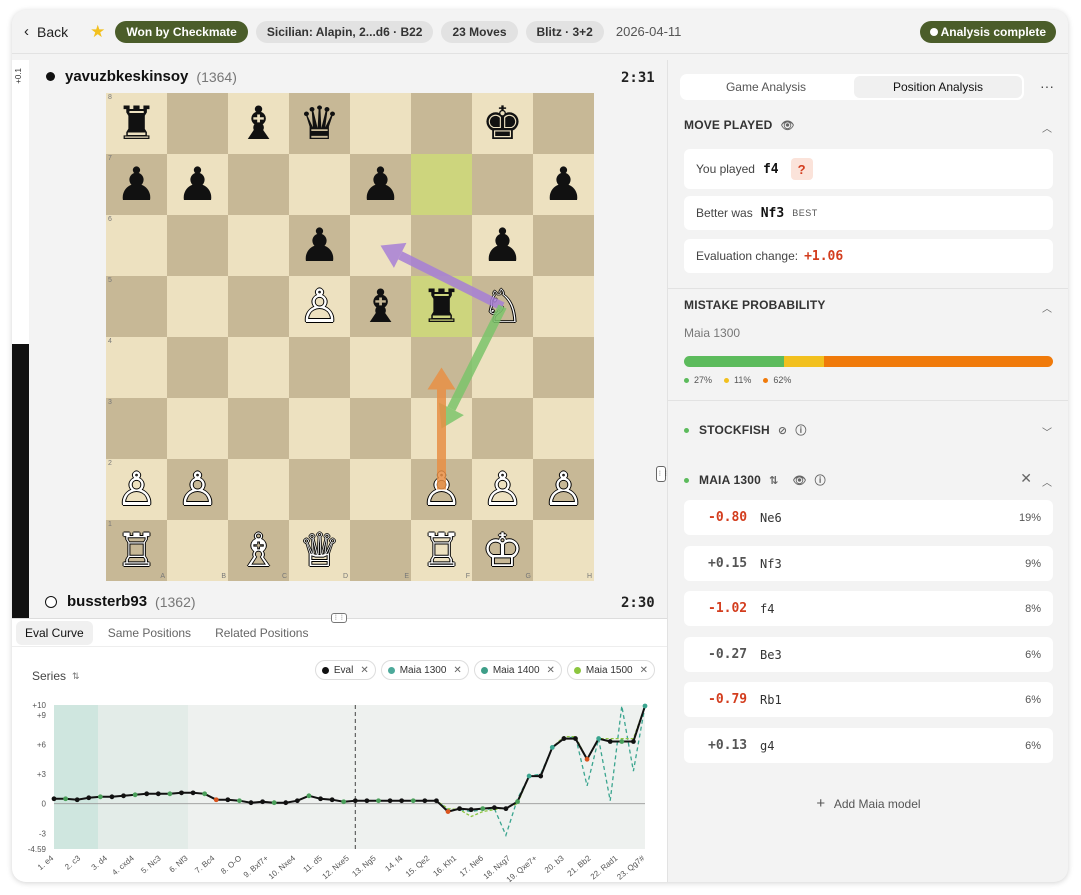 The height and width of the screenshot is (895, 1081). Describe the element at coordinates (339, 618) in the screenshot. I see `resize-handle-icon: ⋮⋮` at that location.